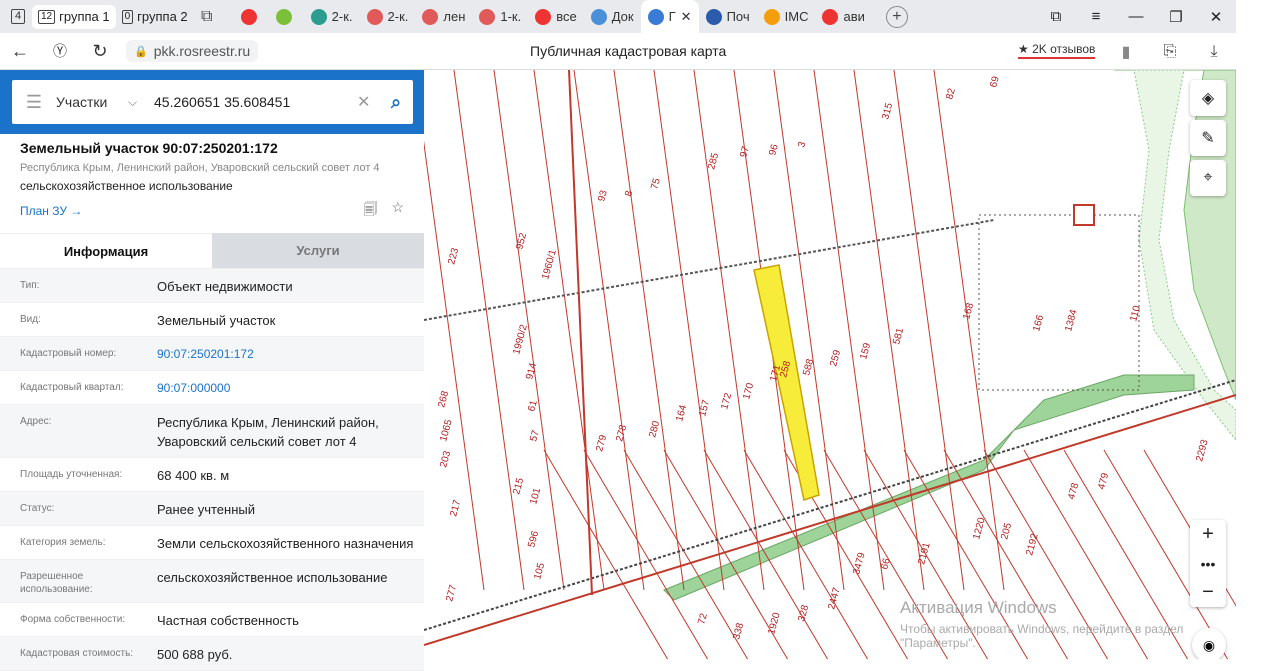 The width and height of the screenshot is (1280, 671). I want to click on close-tab-icon: ✕, so click(686, 17).